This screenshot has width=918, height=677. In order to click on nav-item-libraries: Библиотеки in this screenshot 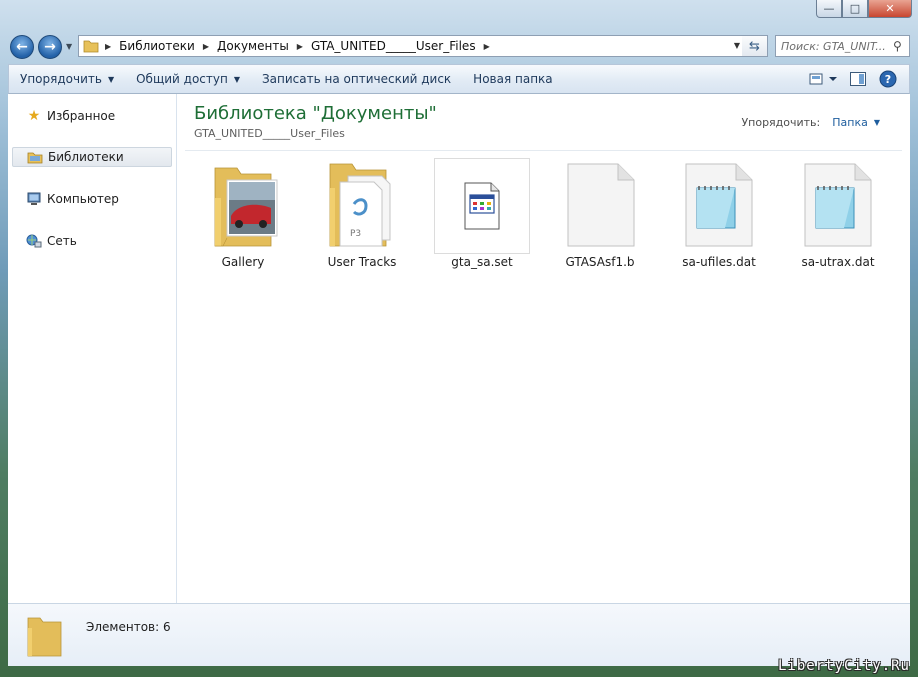, I will do `click(92, 157)`.